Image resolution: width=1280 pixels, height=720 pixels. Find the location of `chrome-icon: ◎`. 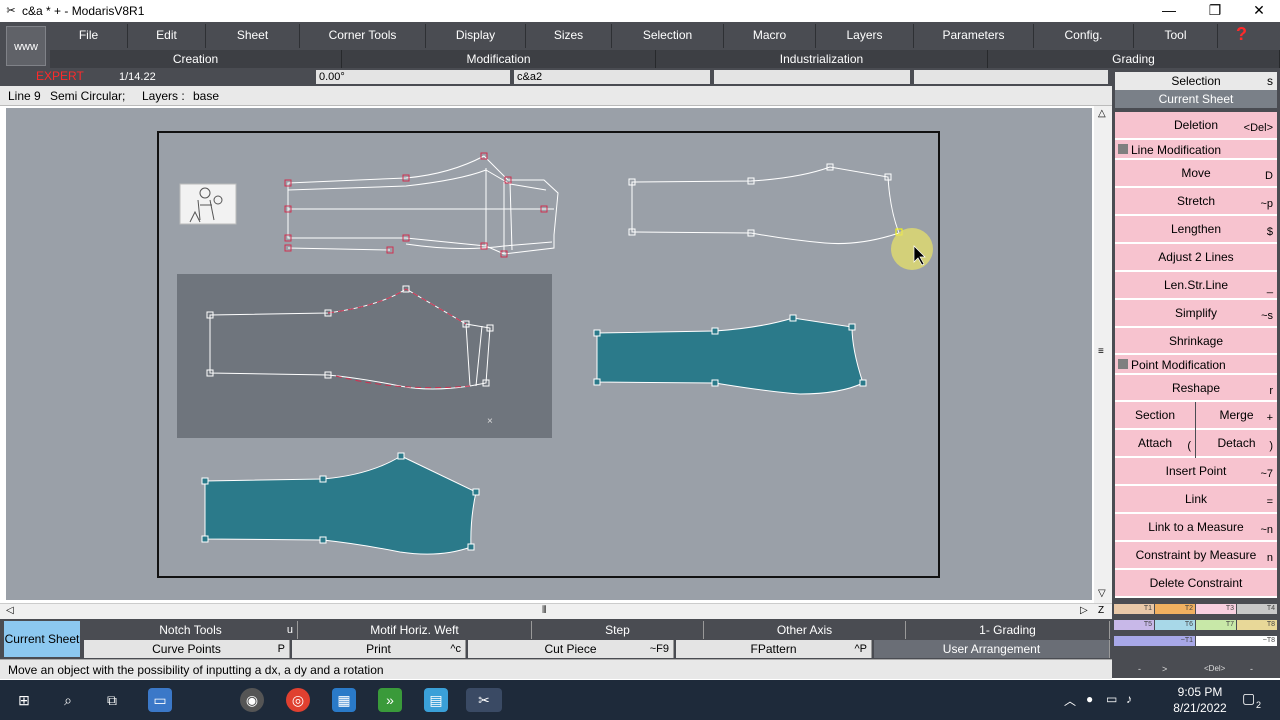

chrome-icon: ◎ is located at coordinates (298, 700).